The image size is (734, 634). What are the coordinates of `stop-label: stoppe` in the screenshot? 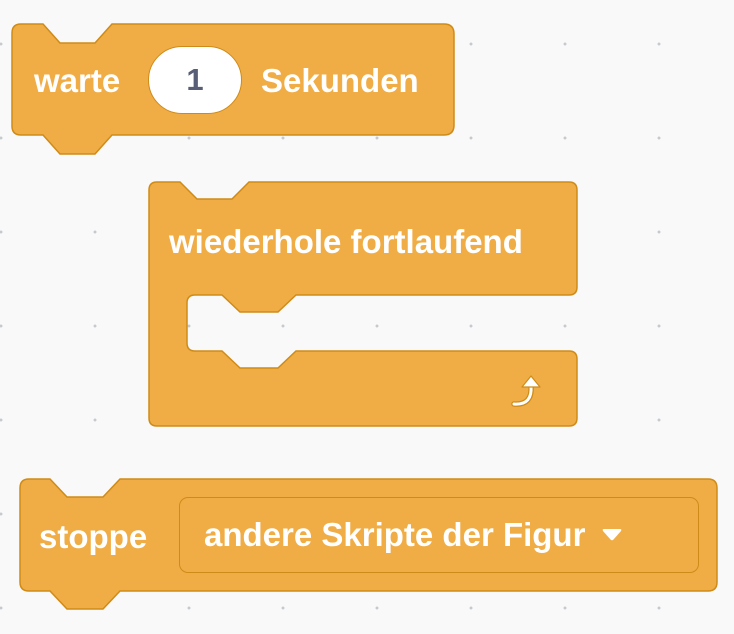 It's located at (93, 536).